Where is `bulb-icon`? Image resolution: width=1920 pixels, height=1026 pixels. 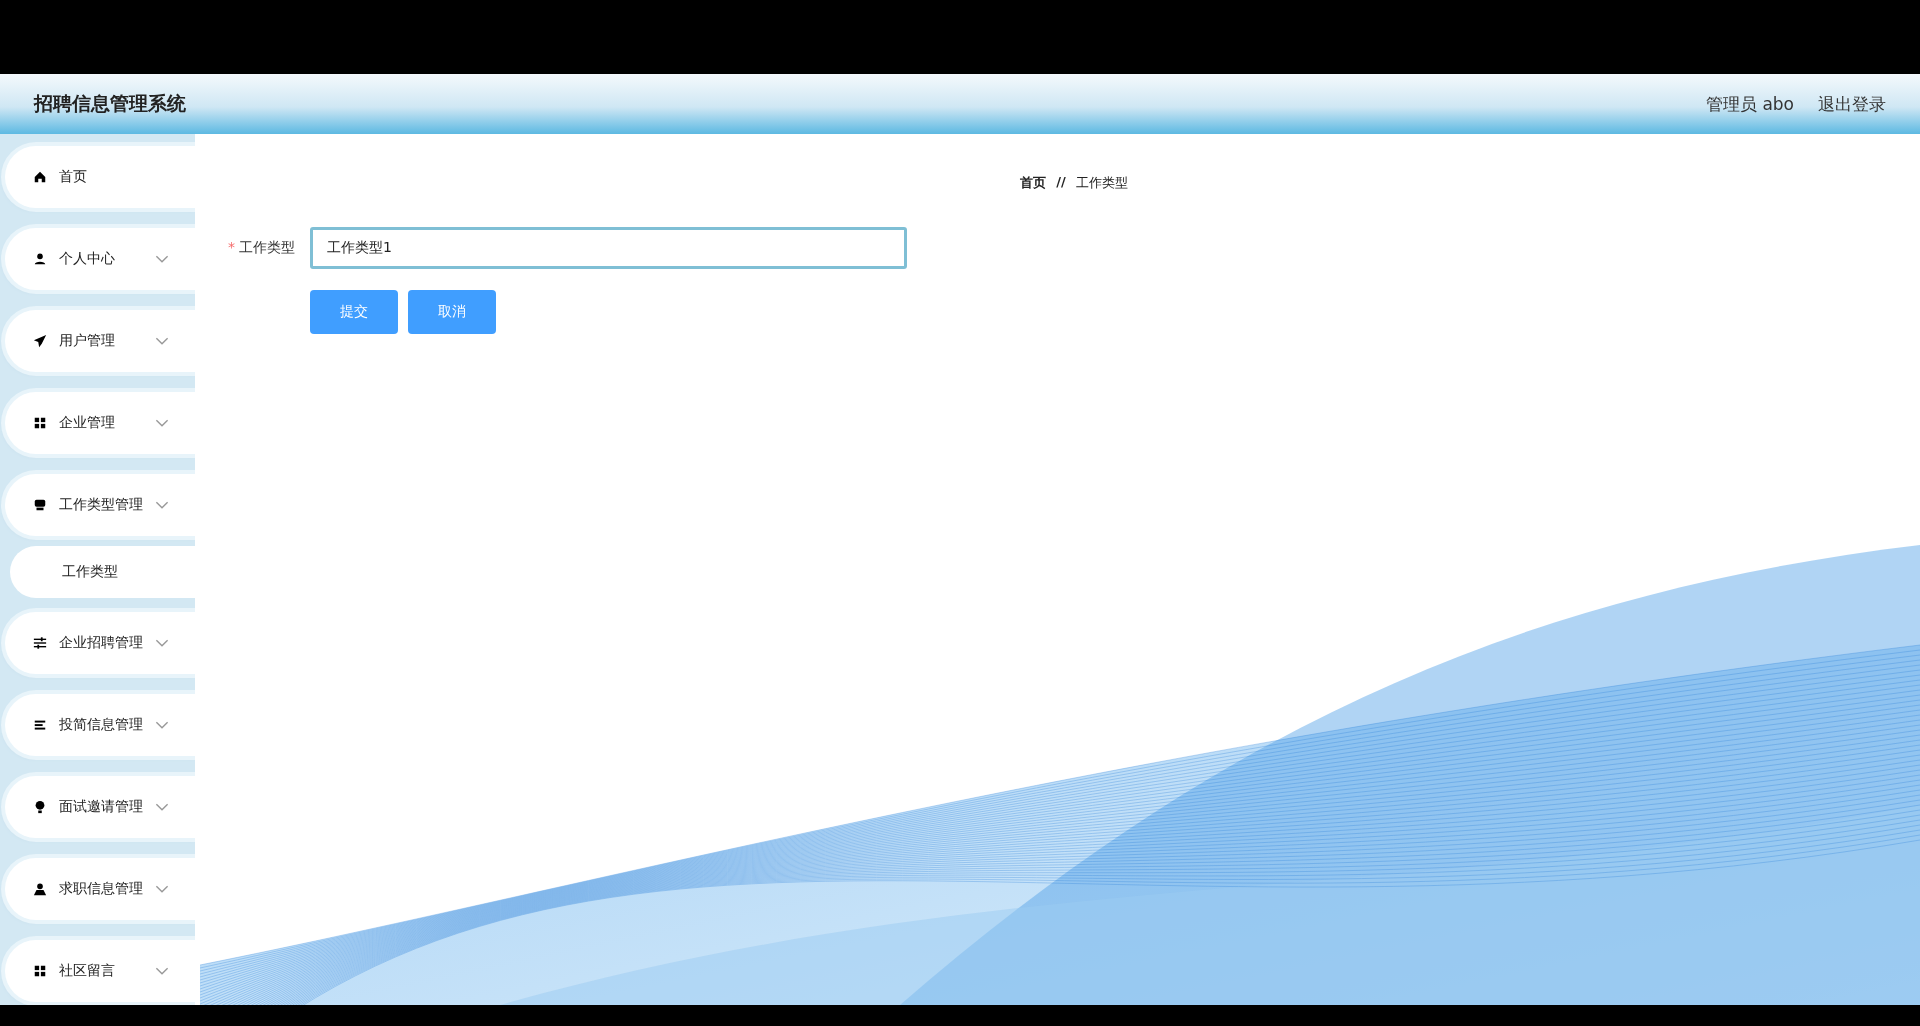 bulb-icon is located at coordinates (40, 807).